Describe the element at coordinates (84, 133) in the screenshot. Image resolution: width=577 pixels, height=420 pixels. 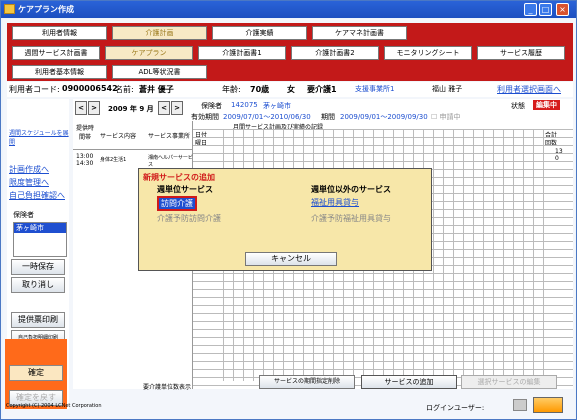
I see `time-header: 提供時間帯` at that location.